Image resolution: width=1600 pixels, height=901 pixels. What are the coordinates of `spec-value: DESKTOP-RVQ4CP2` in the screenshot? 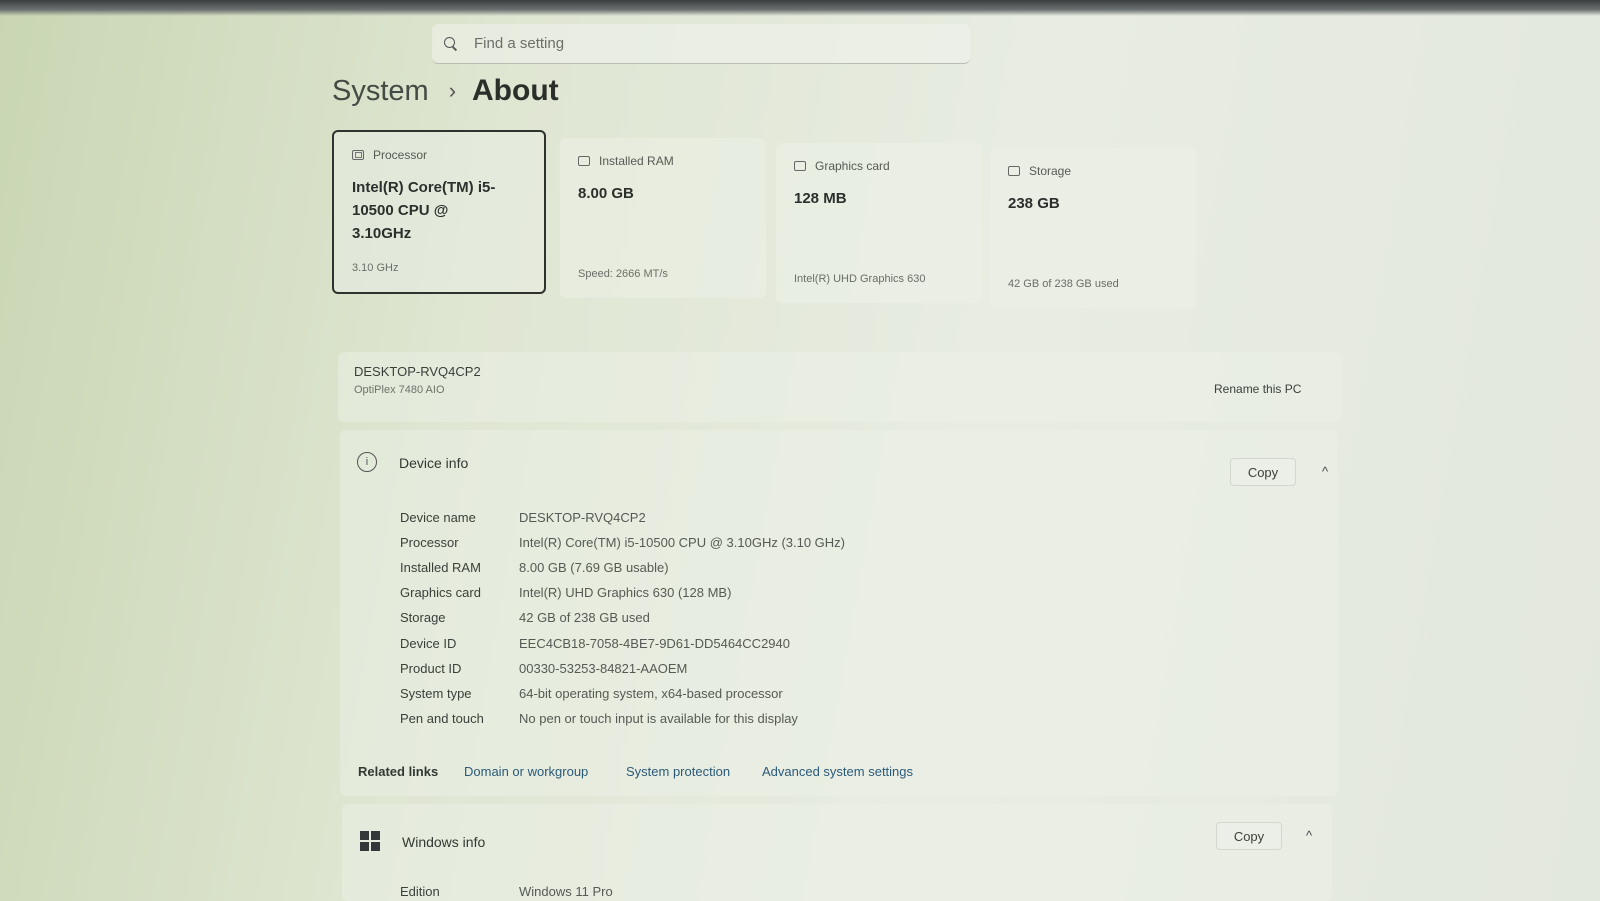 It's located at (582, 517).